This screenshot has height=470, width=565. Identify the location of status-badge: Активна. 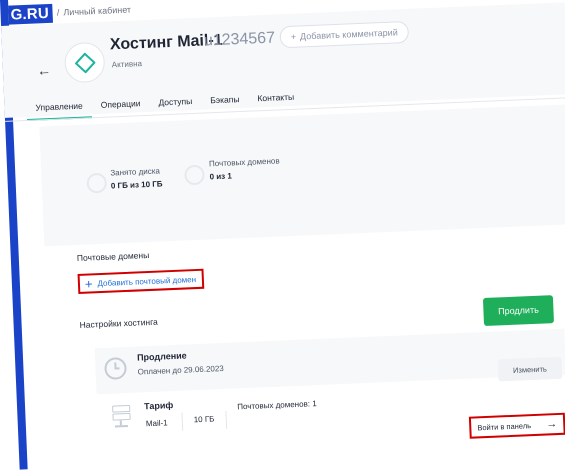
(127, 64).